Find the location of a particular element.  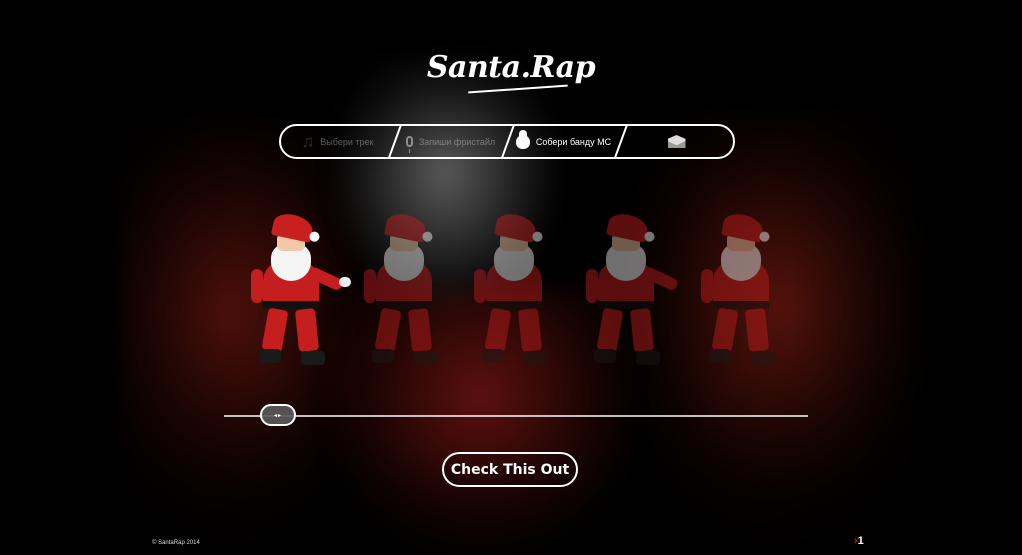

music-note-icon: ♫ is located at coordinates (308, 141).